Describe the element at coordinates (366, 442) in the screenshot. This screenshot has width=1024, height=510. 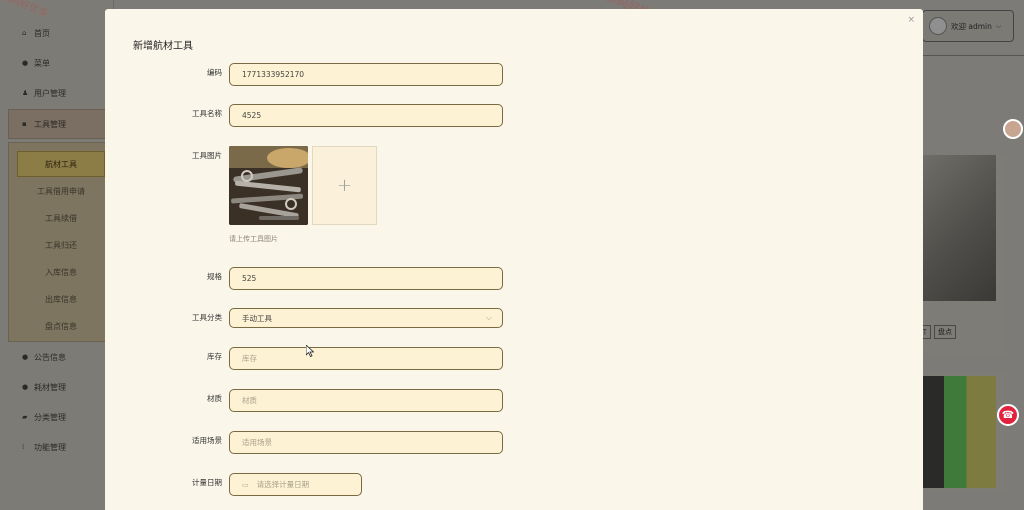
I see `scene-field: 适用场景` at that location.